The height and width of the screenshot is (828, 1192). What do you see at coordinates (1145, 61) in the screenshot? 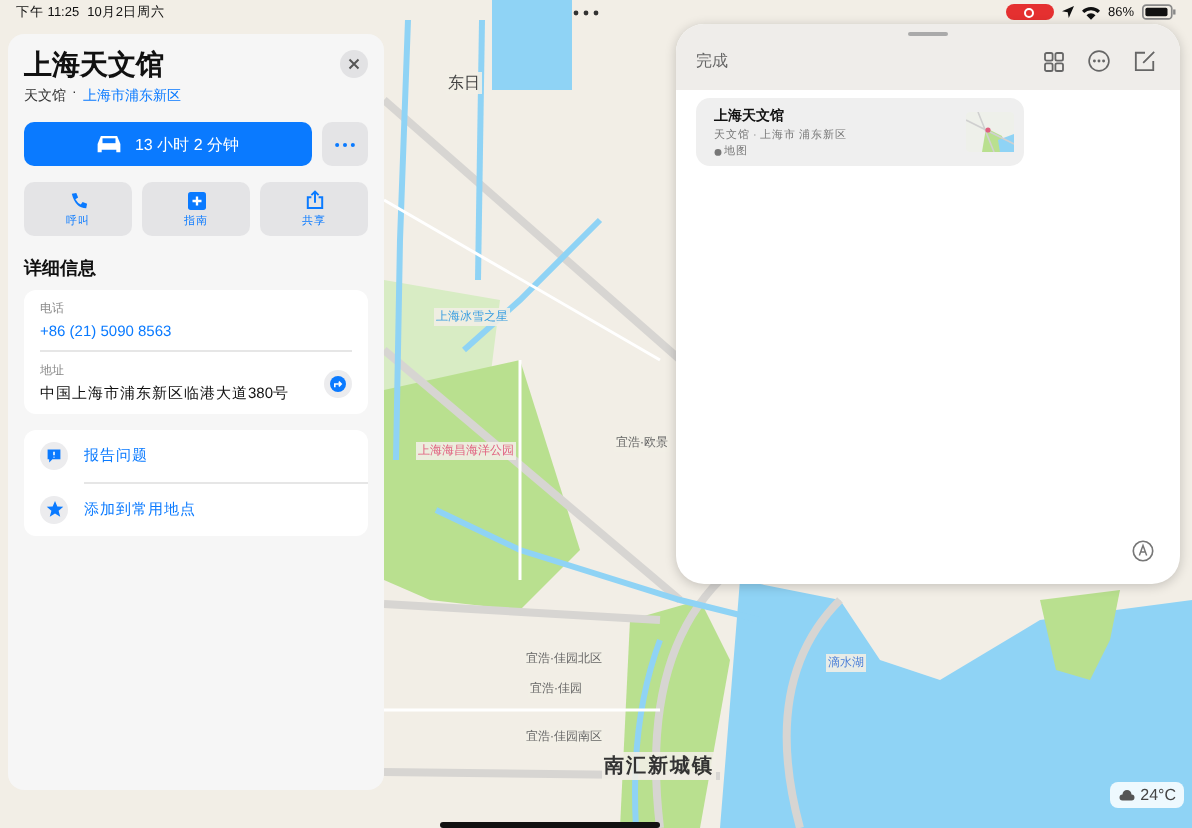
I see `compose-icon` at bounding box center [1145, 61].